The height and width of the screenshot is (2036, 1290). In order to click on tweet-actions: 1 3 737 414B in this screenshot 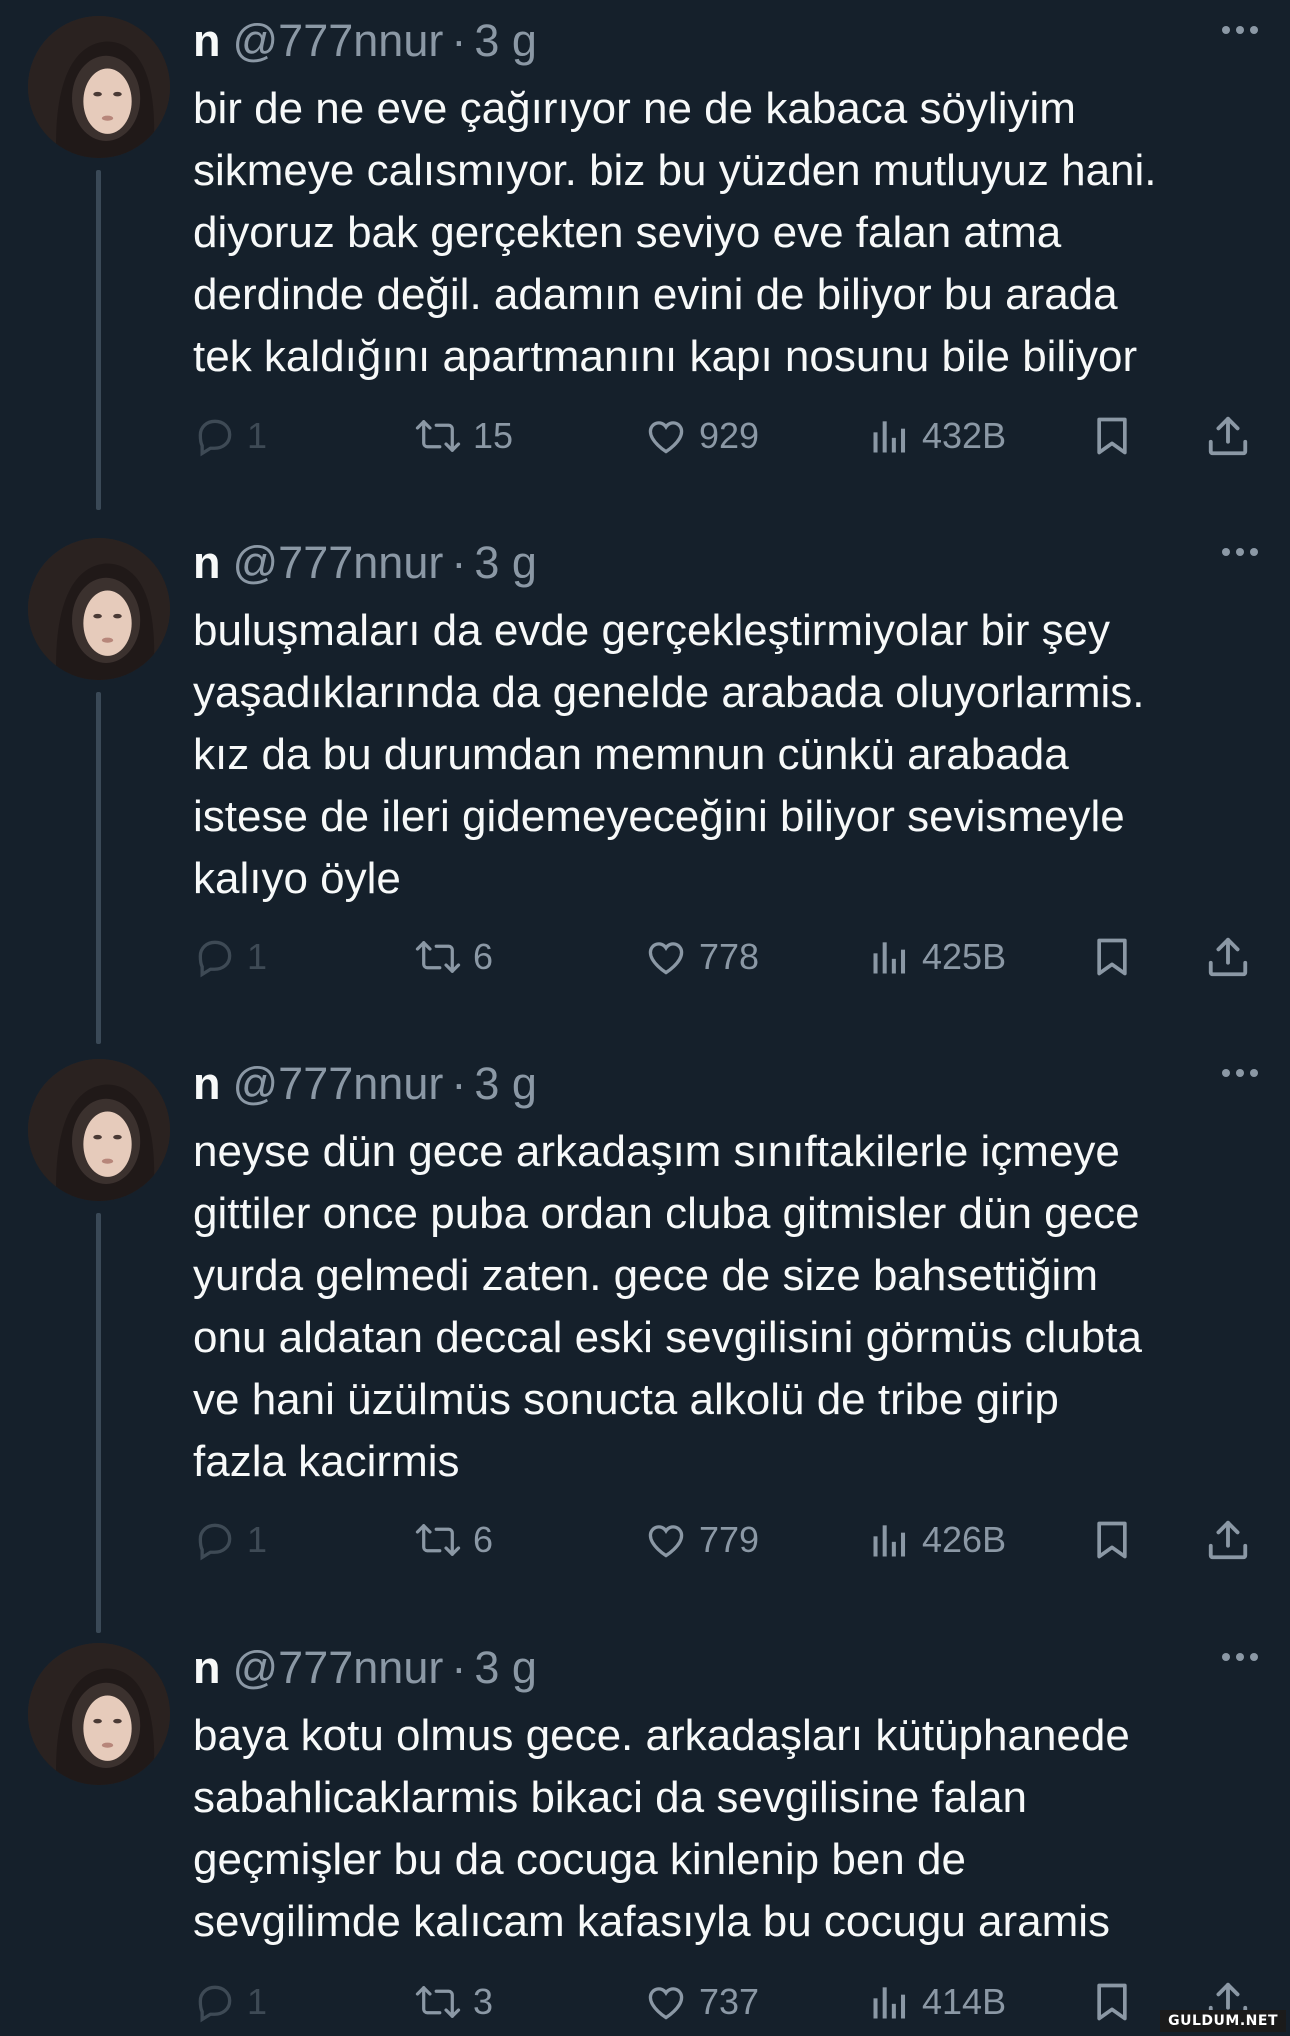, I will do `click(728, 2002)`.